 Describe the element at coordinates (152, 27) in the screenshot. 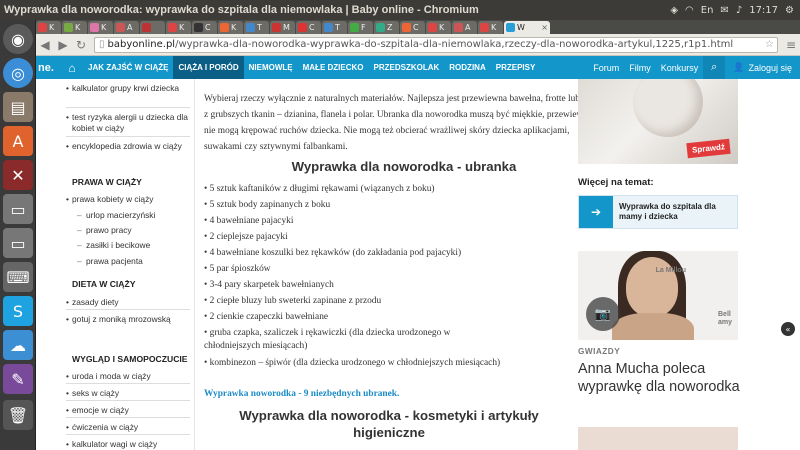

I see `browser-tab` at that location.